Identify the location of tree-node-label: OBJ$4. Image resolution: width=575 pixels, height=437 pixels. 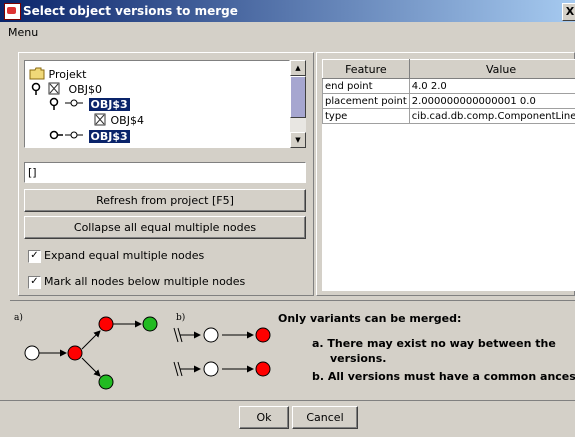
(127, 120).